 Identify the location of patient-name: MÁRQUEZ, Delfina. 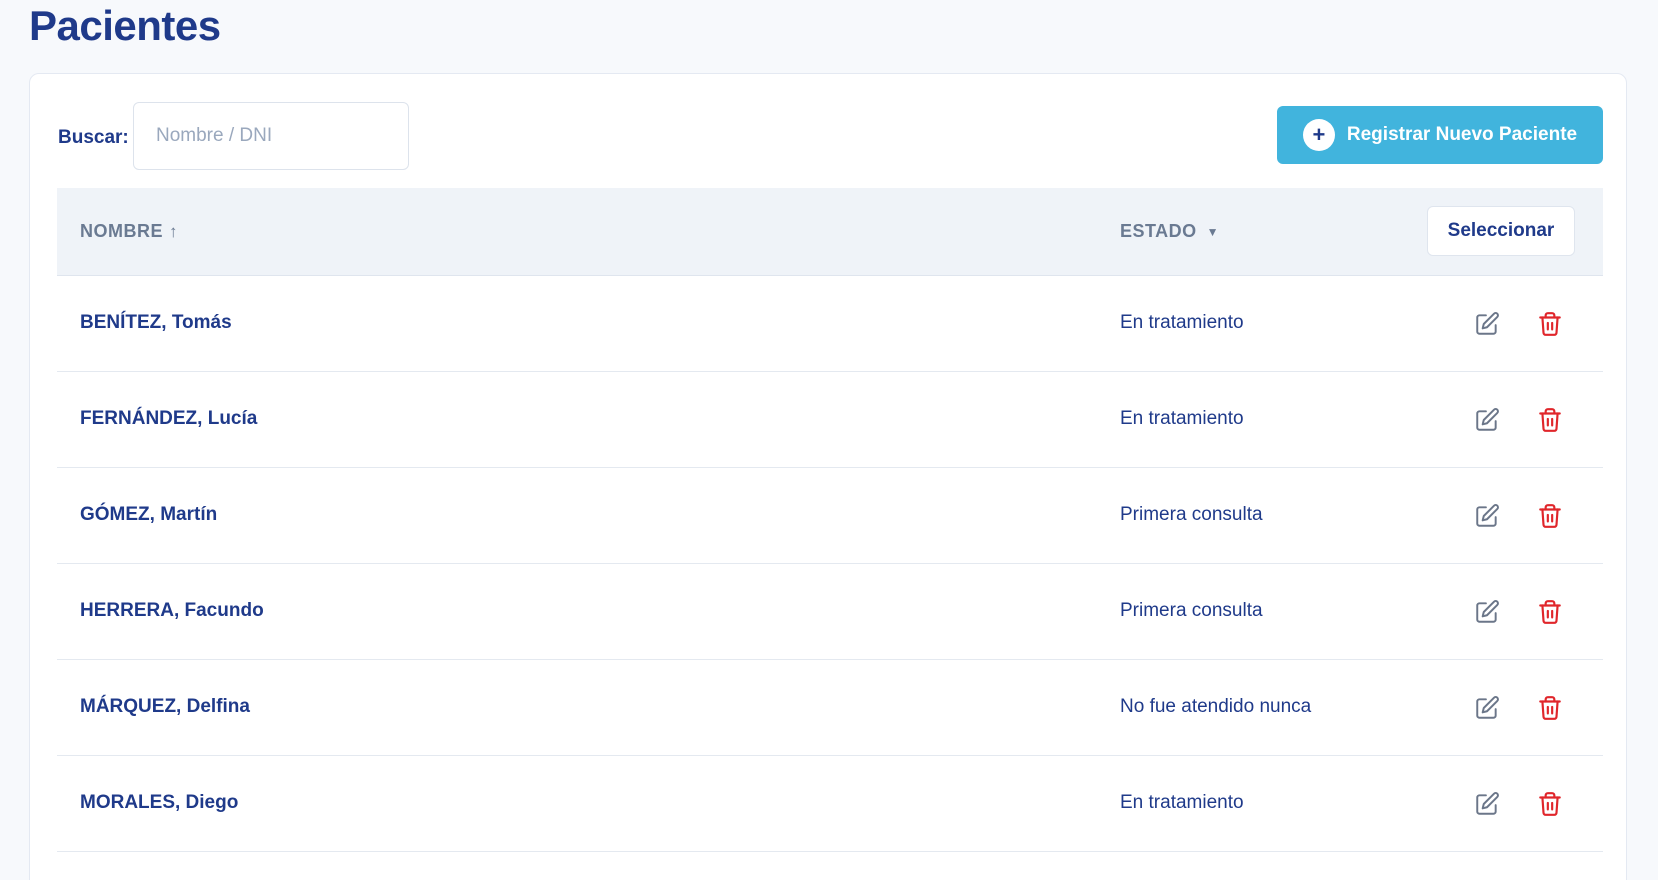
(165, 707).